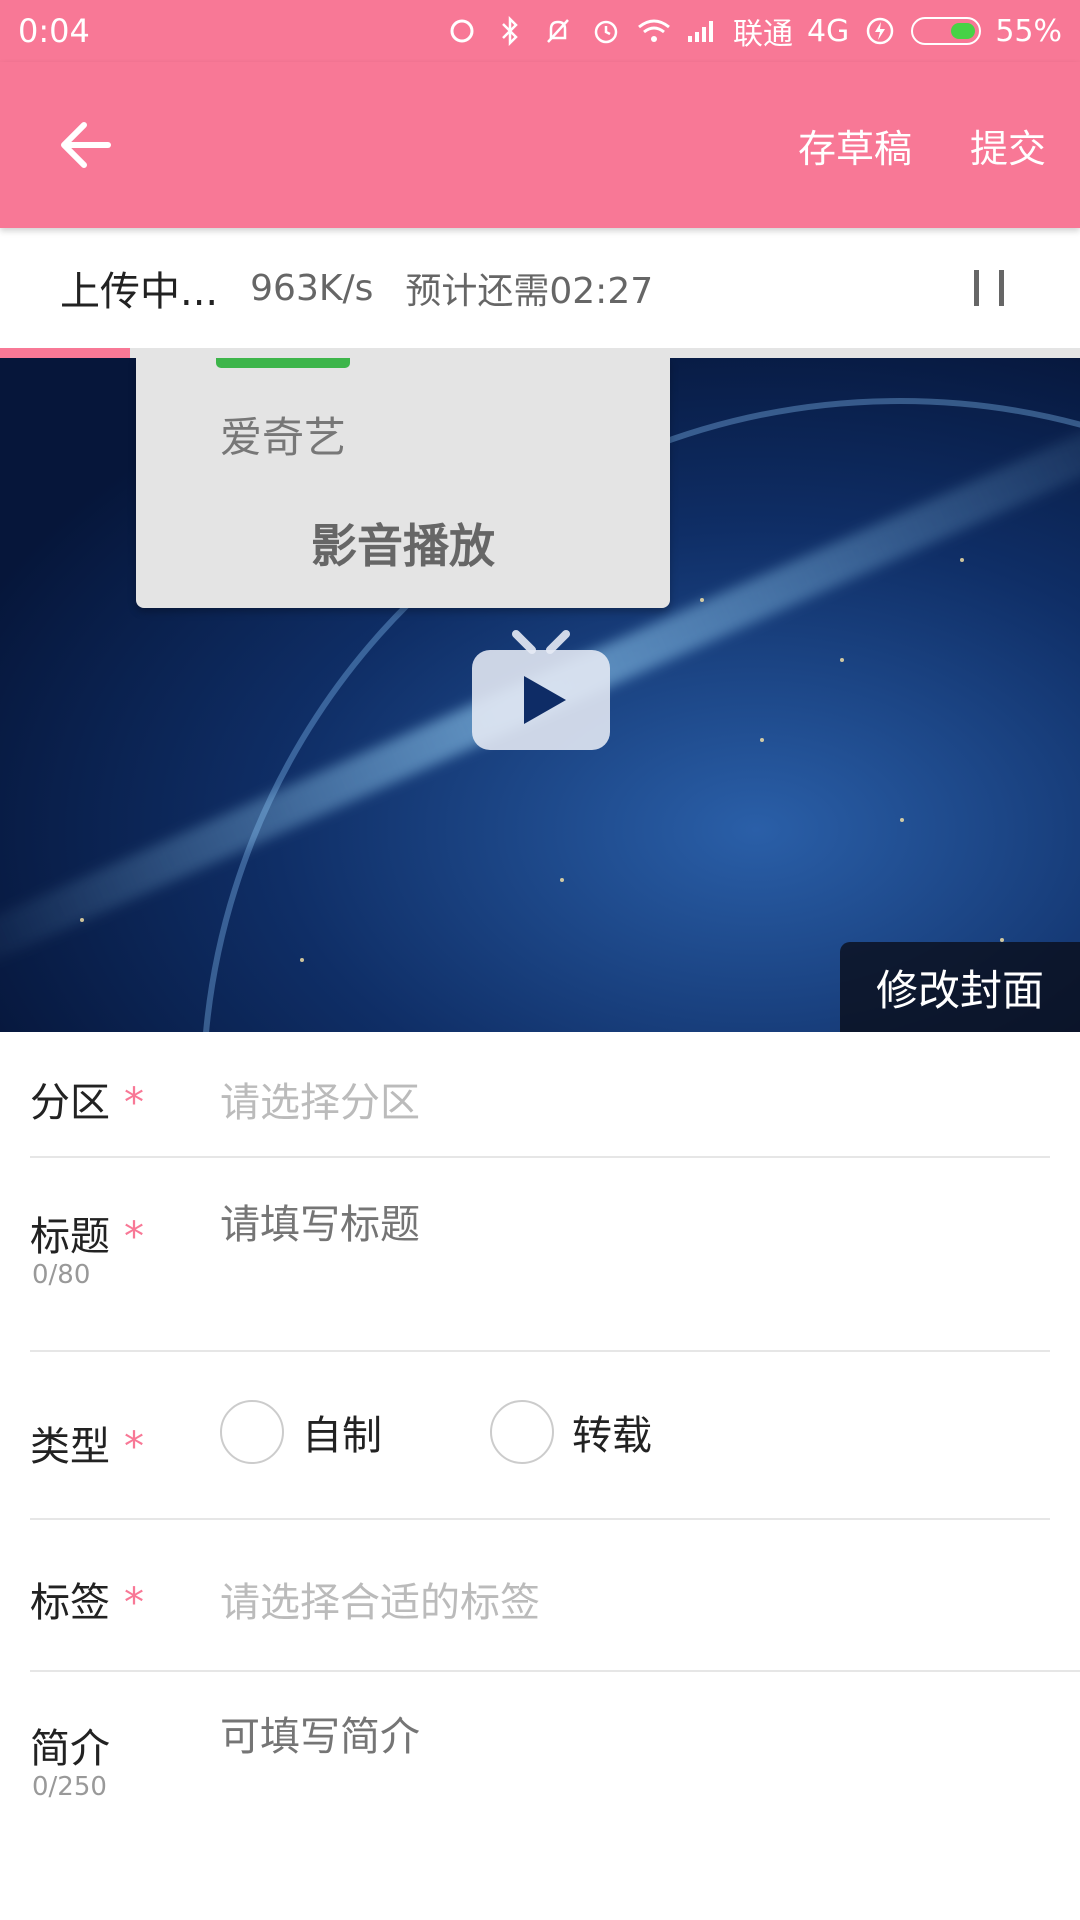 The height and width of the screenshot is (1920, 1080). Describe the element at coordinates (880, 31) in the screenshot. I see `charging-icon` at that location.